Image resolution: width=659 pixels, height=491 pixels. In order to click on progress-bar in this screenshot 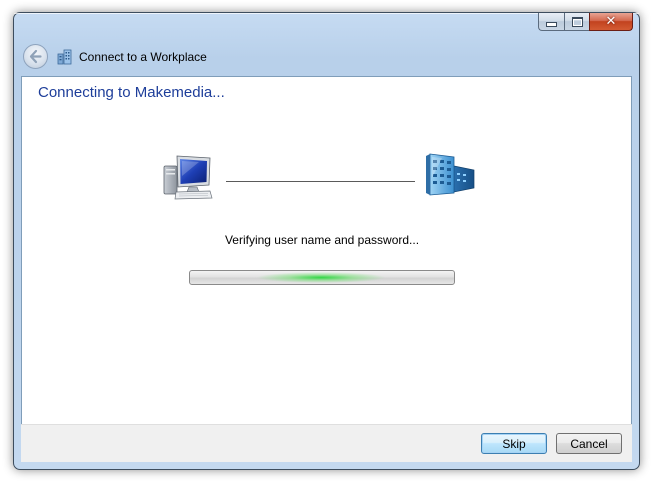, I will do `click(322, 277)`.